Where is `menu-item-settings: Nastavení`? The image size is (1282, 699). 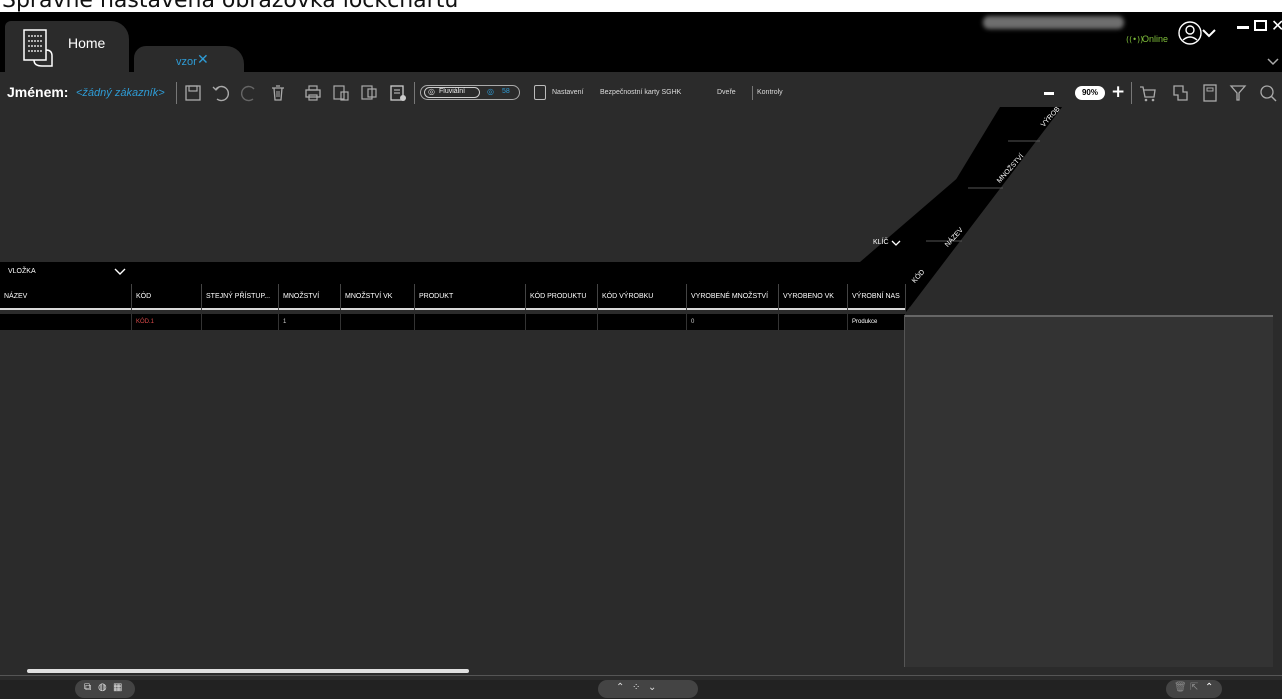 menu-item-settings: Nastavení is located at coordinates (568, 92).